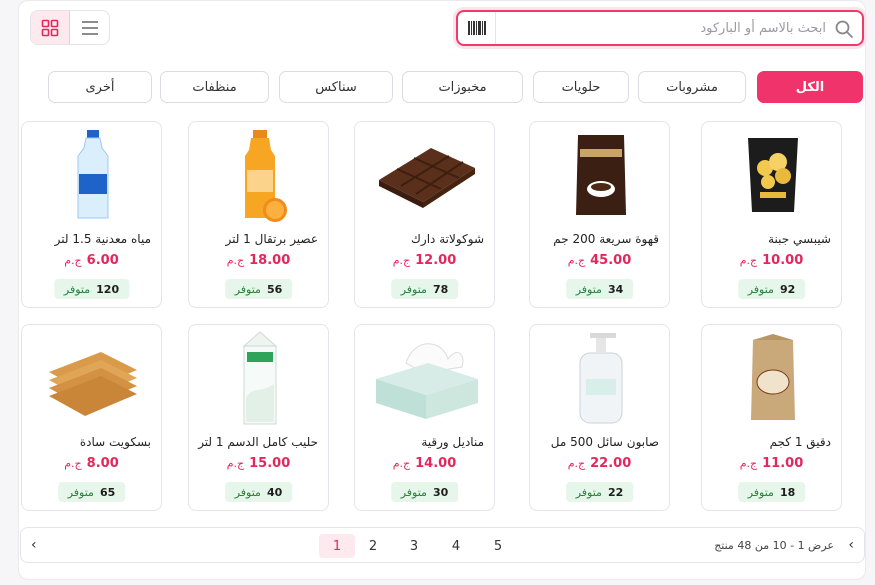  I want to click on pagination-bar: ‹ عرض 1 - 10 من 48 منتج 1 2 3 4 5 ‹, so click(442, 545).